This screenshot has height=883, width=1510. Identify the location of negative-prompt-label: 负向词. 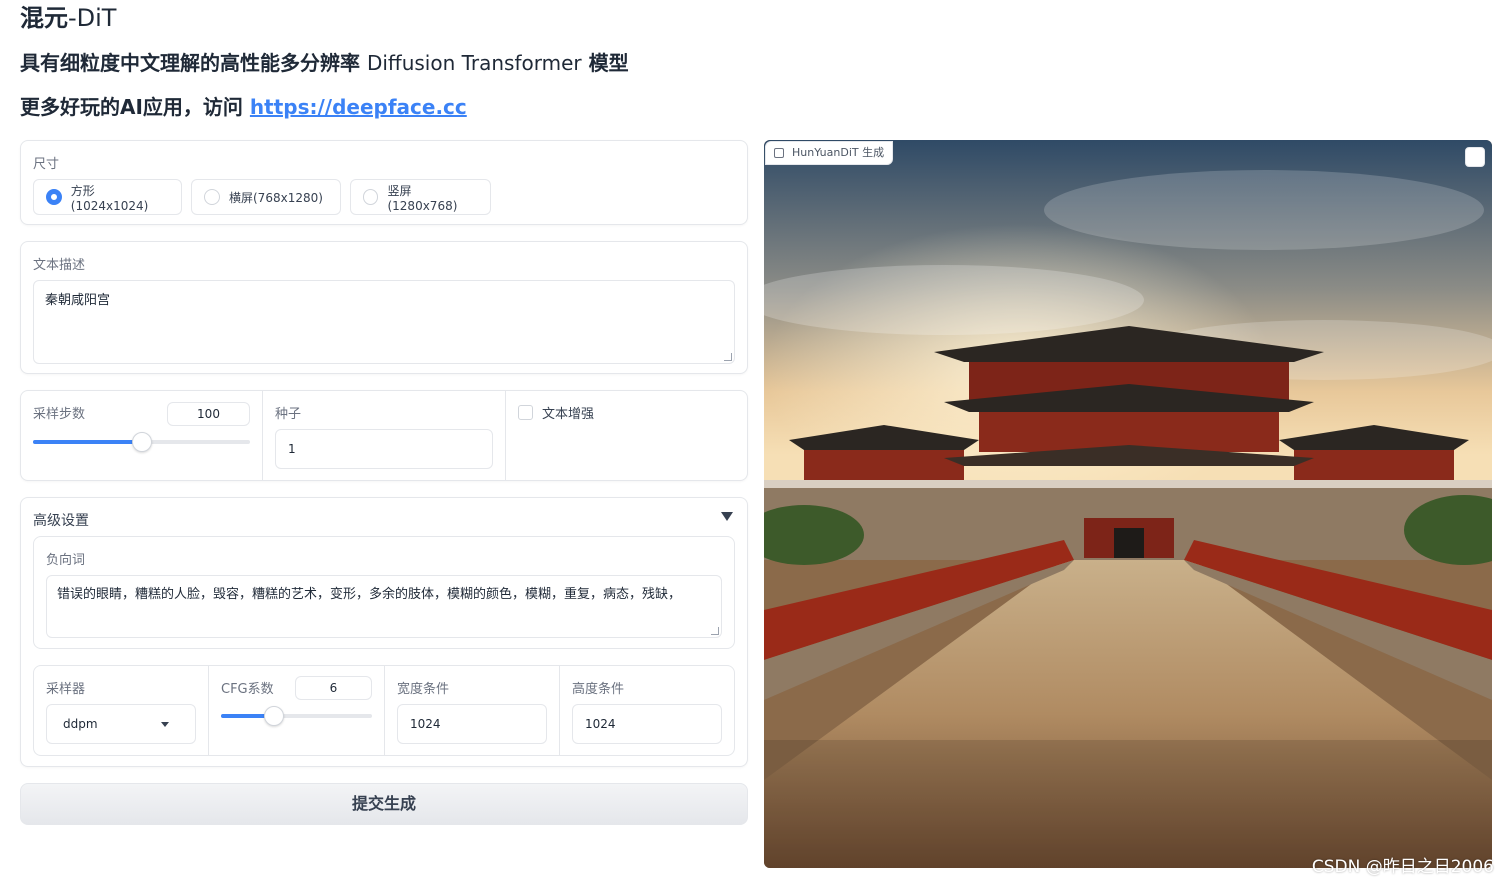
(66, 560).